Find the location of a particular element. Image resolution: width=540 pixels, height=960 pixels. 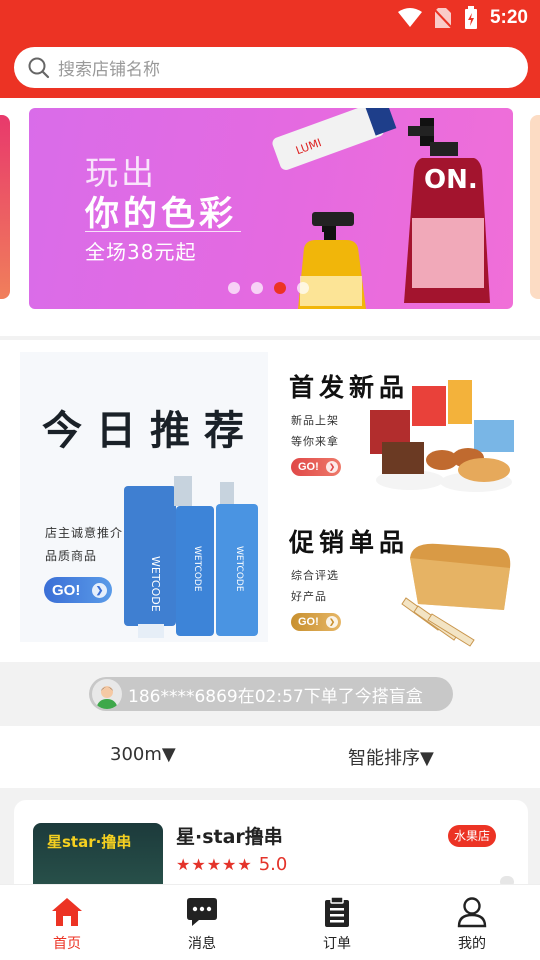

tab-messages: 消息 is located at coordinates (202, 924).